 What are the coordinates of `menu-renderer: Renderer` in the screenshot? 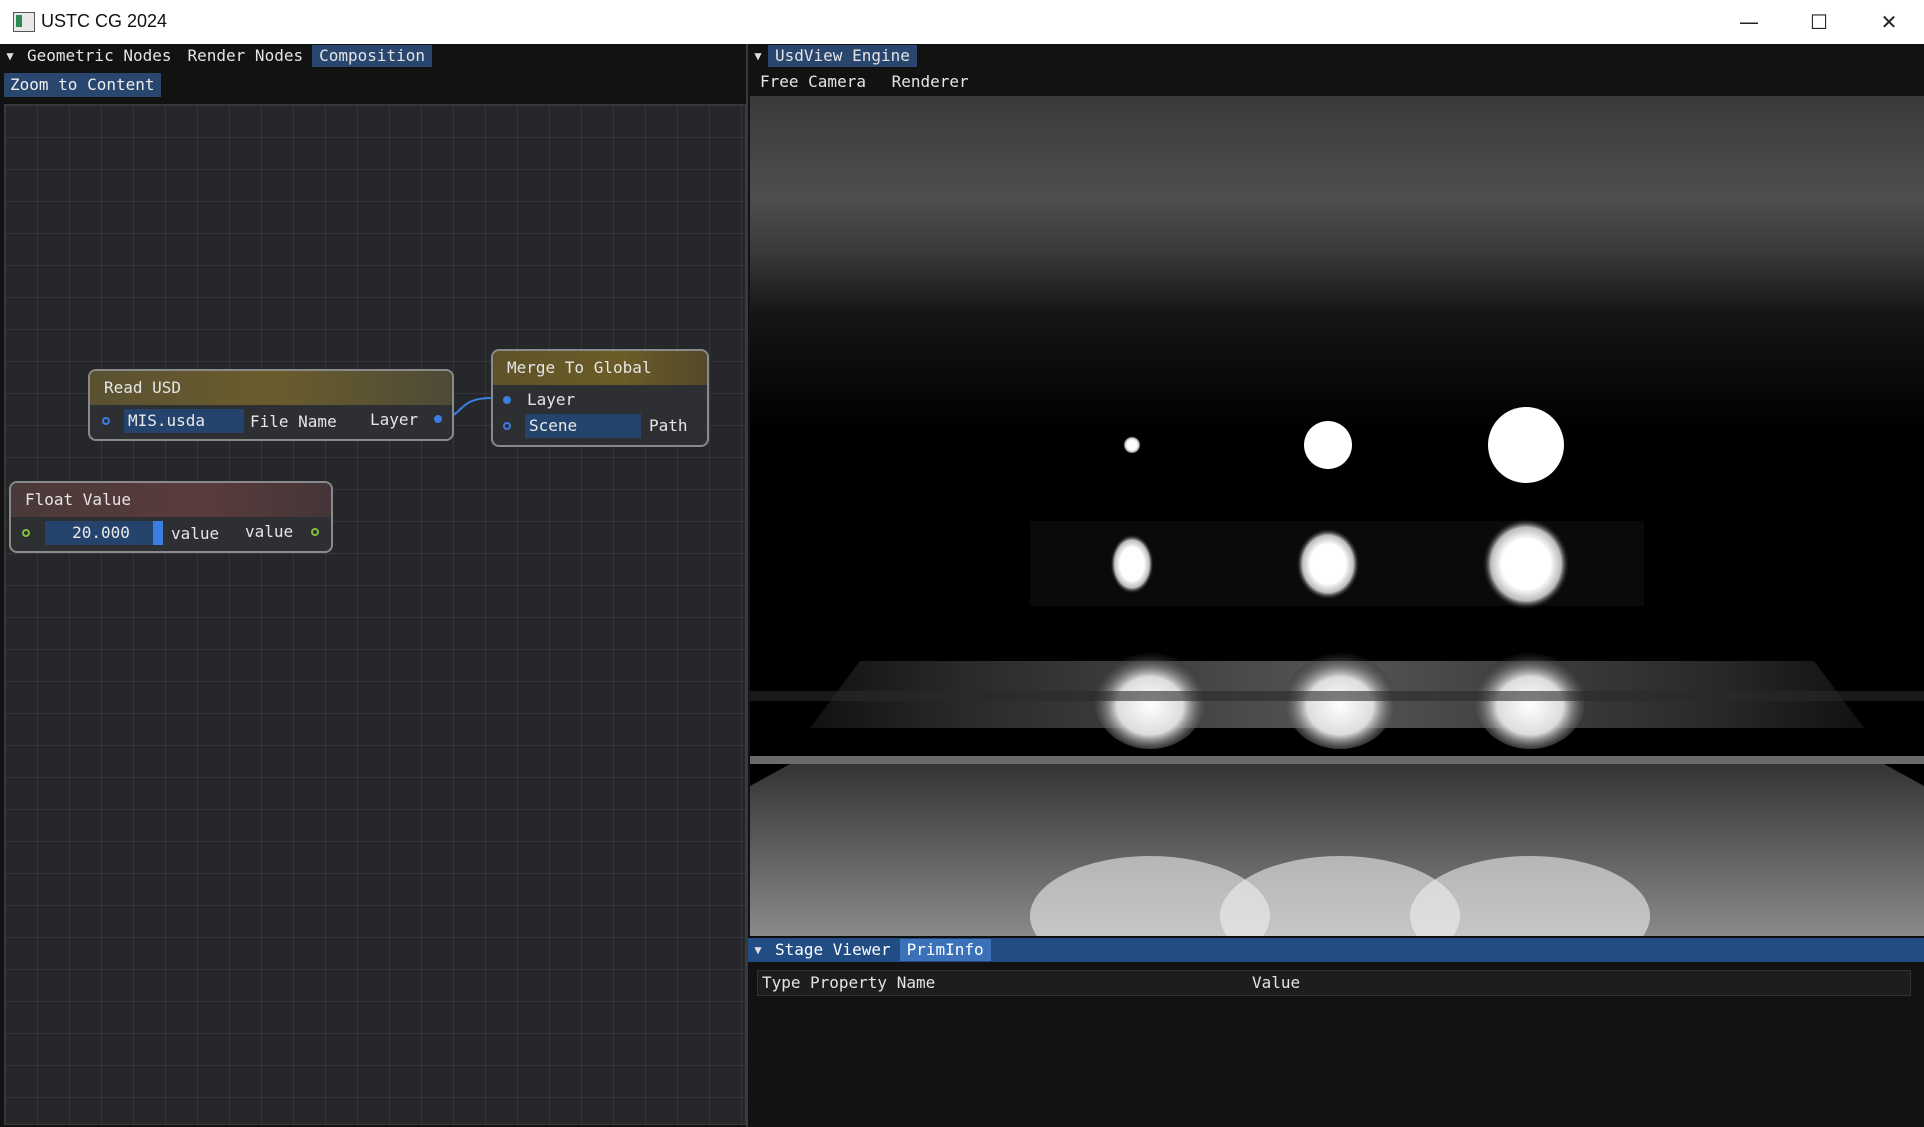 It's located at (930, 81).